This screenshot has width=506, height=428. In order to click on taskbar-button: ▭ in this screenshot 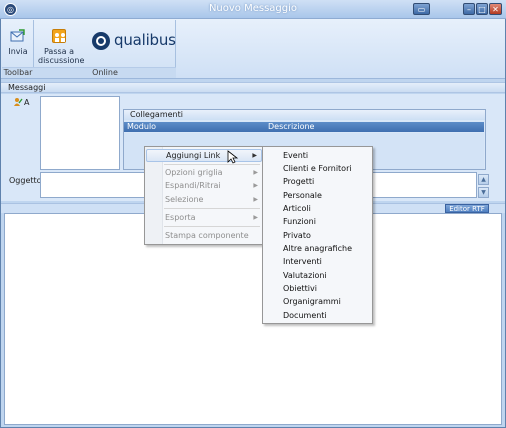, I will do `click(421, 9)`.